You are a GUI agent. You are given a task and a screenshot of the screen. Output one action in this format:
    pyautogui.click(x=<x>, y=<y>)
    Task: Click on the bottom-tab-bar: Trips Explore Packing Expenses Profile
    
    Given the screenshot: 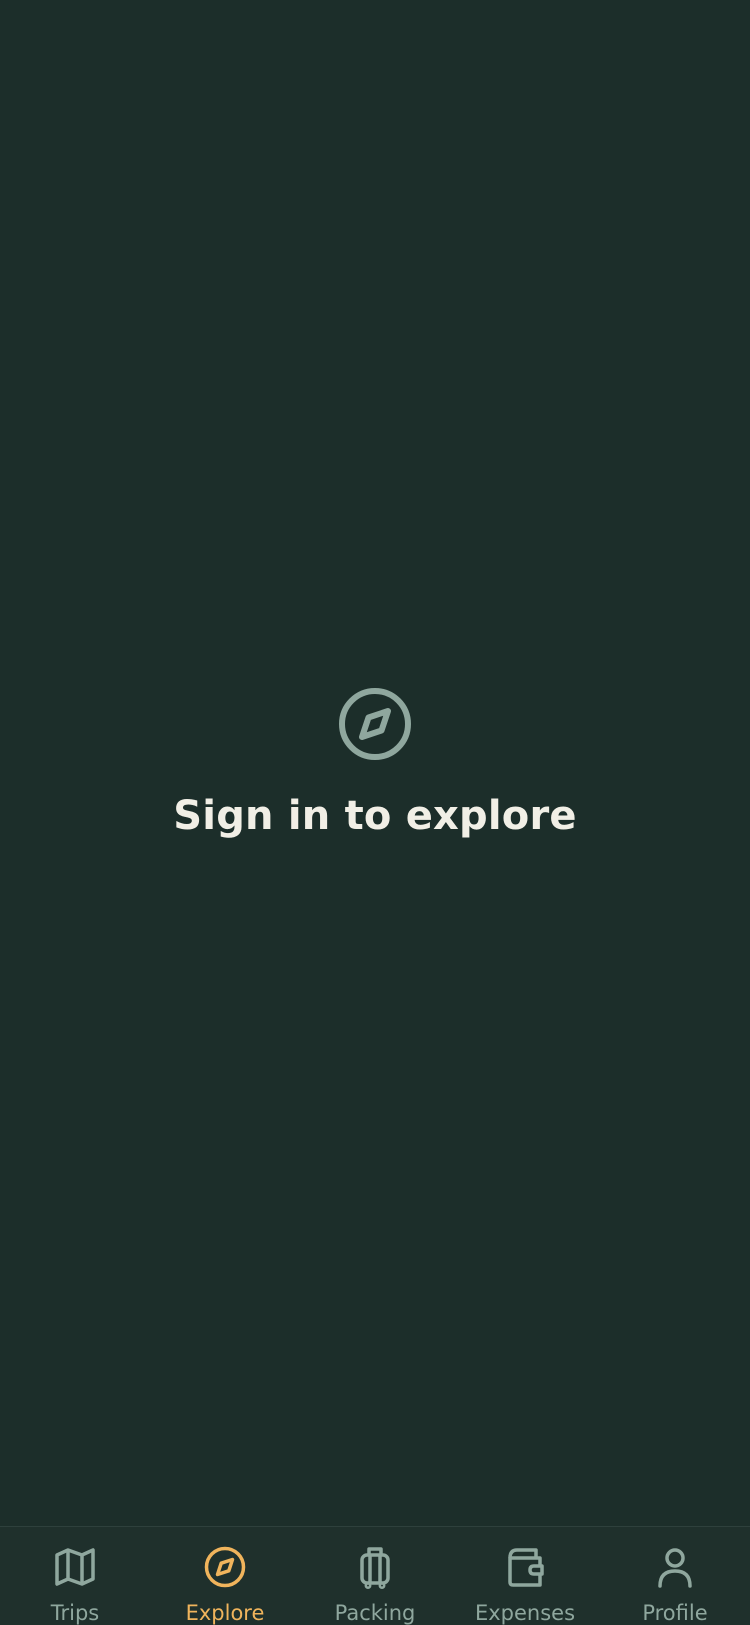 What is the action you would take?
    pyautogui.click(x=375, y=1575)
    